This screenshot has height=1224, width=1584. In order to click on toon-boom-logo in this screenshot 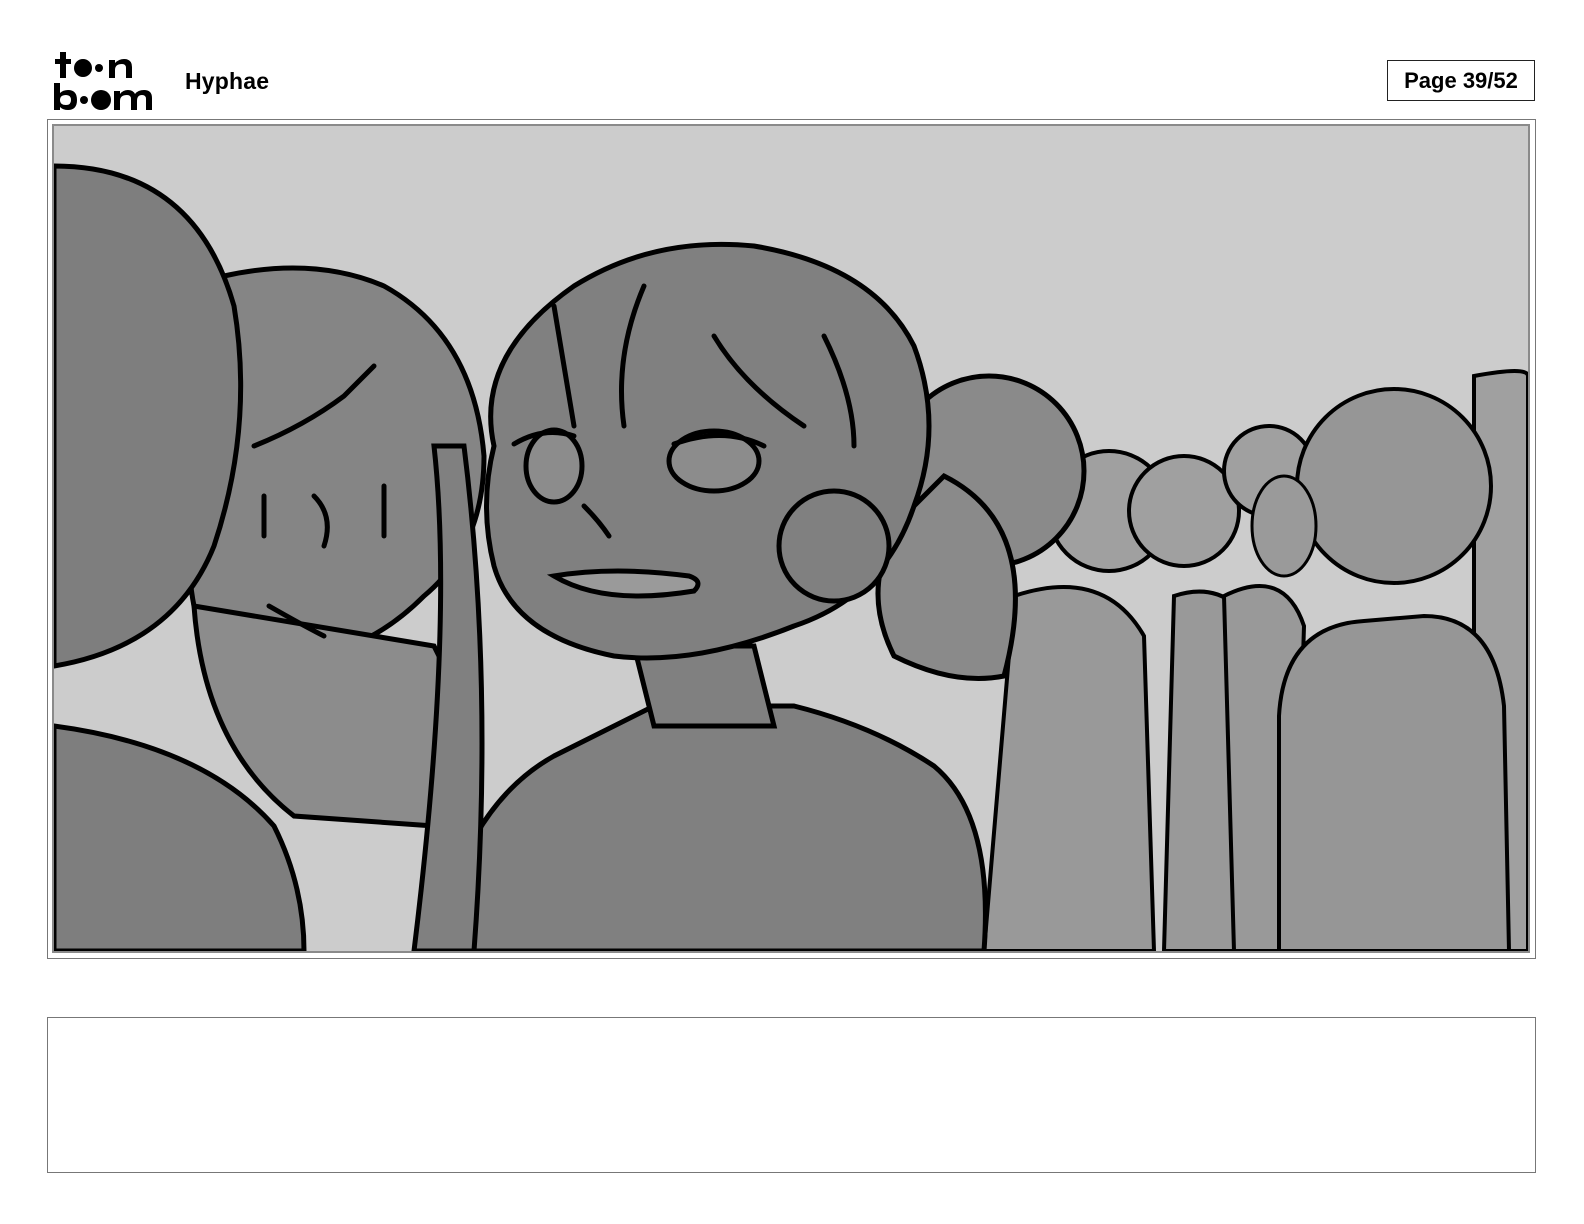, I will do `click(108, 81)`.